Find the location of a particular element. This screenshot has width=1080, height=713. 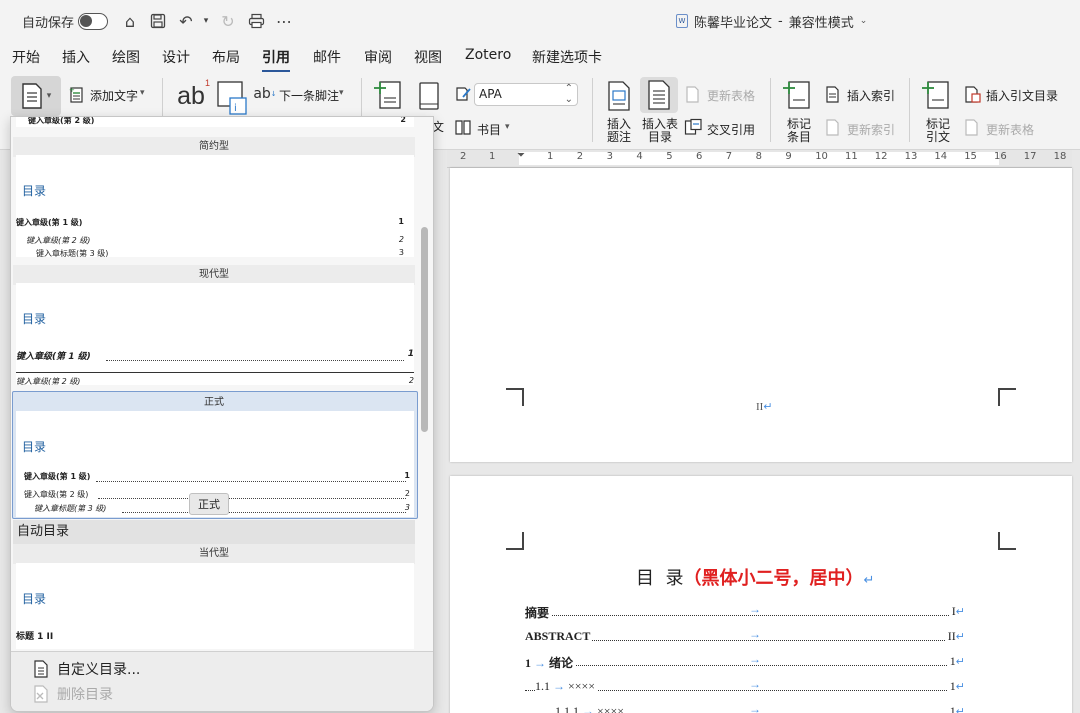

mark-entry-label: 标记 条目 is located at coordinates (799, 131).